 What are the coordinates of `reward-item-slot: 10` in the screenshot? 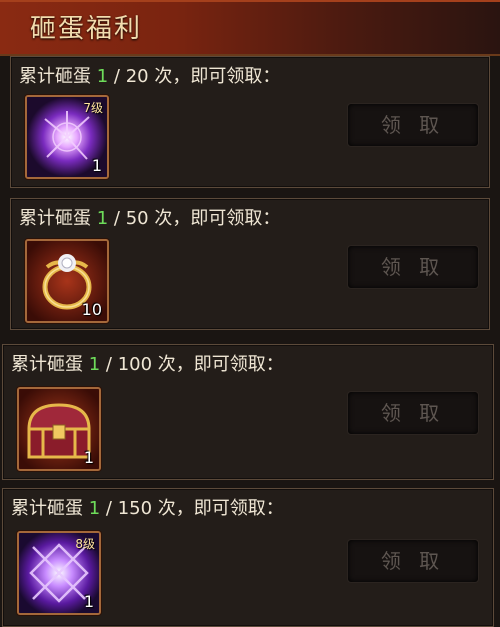 It's located at (67, 281).